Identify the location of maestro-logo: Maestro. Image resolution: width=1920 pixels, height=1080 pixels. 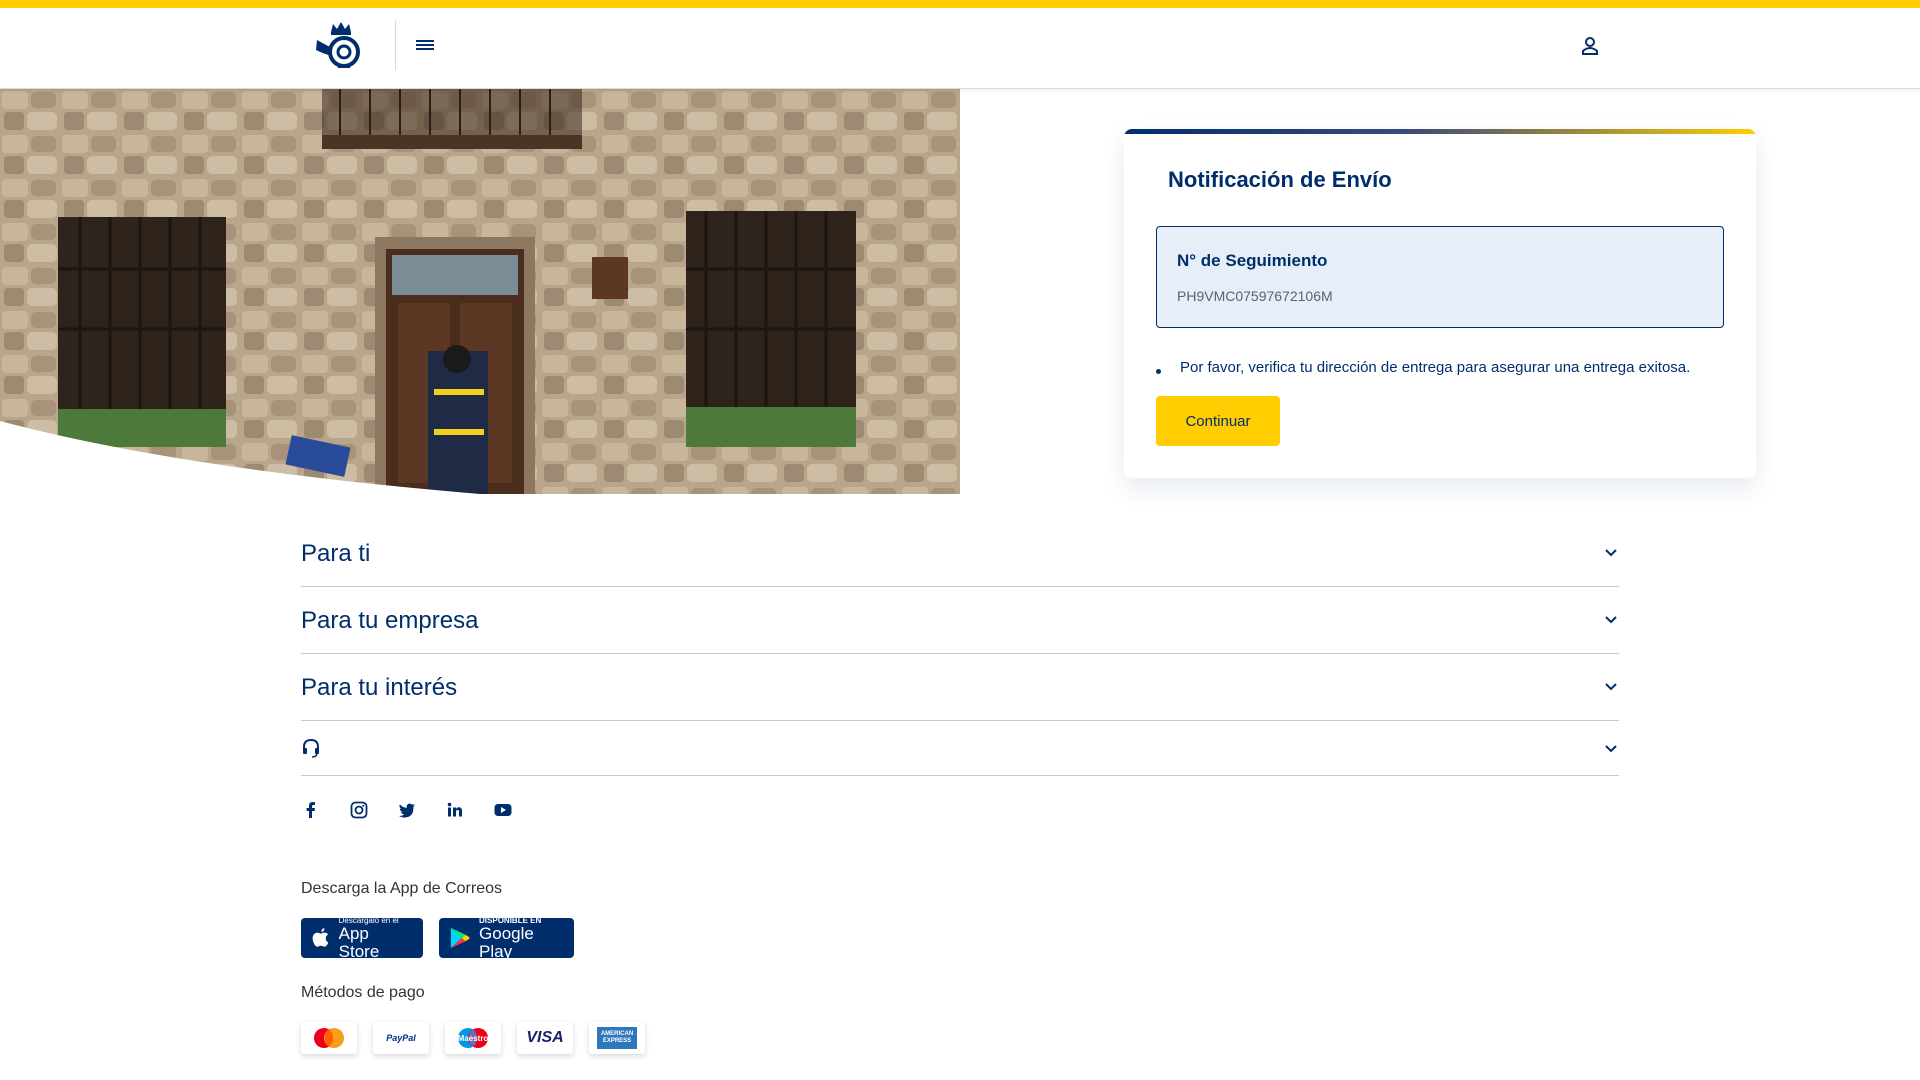
(473, 1038).